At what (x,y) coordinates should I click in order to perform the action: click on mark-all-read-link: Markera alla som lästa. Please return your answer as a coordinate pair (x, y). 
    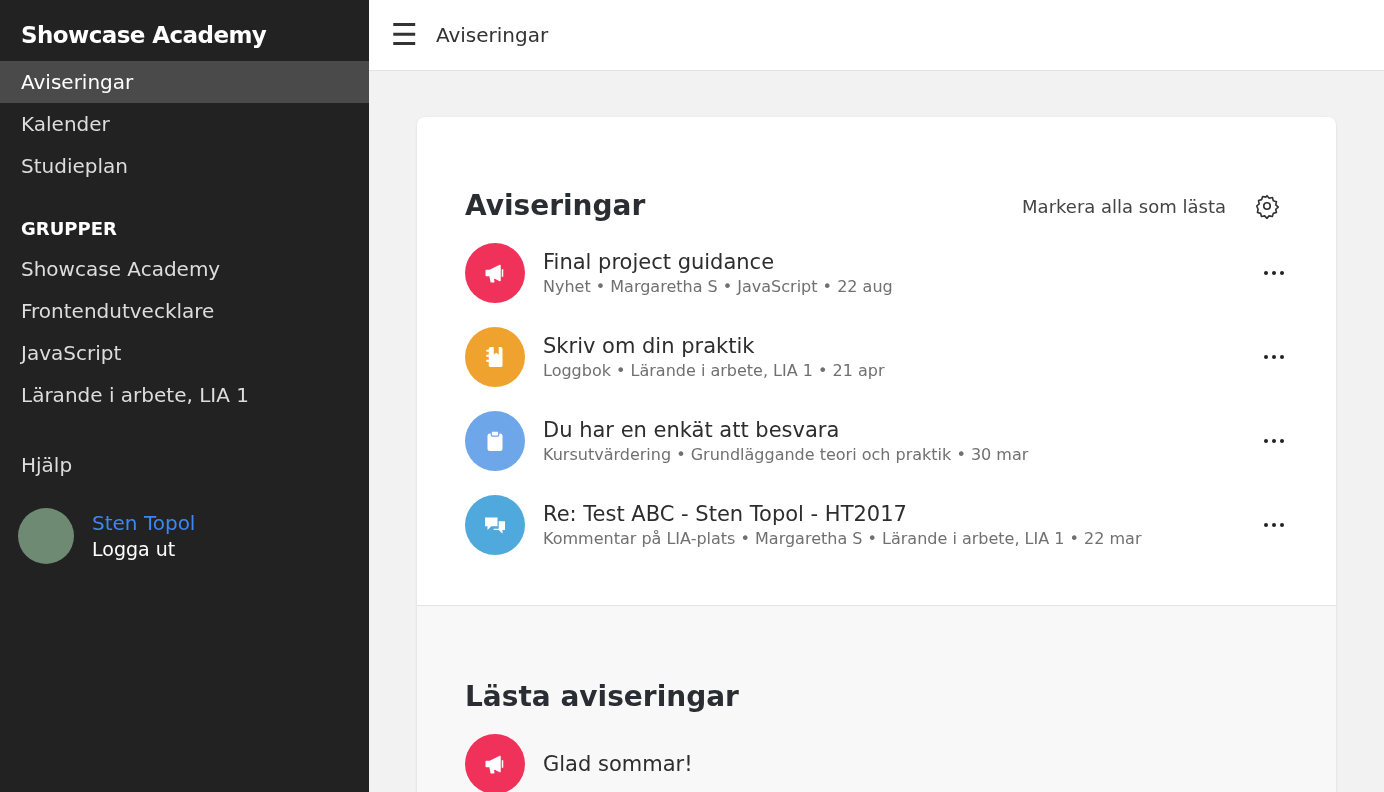
    Looking at the image, I should click on (1124, 206).